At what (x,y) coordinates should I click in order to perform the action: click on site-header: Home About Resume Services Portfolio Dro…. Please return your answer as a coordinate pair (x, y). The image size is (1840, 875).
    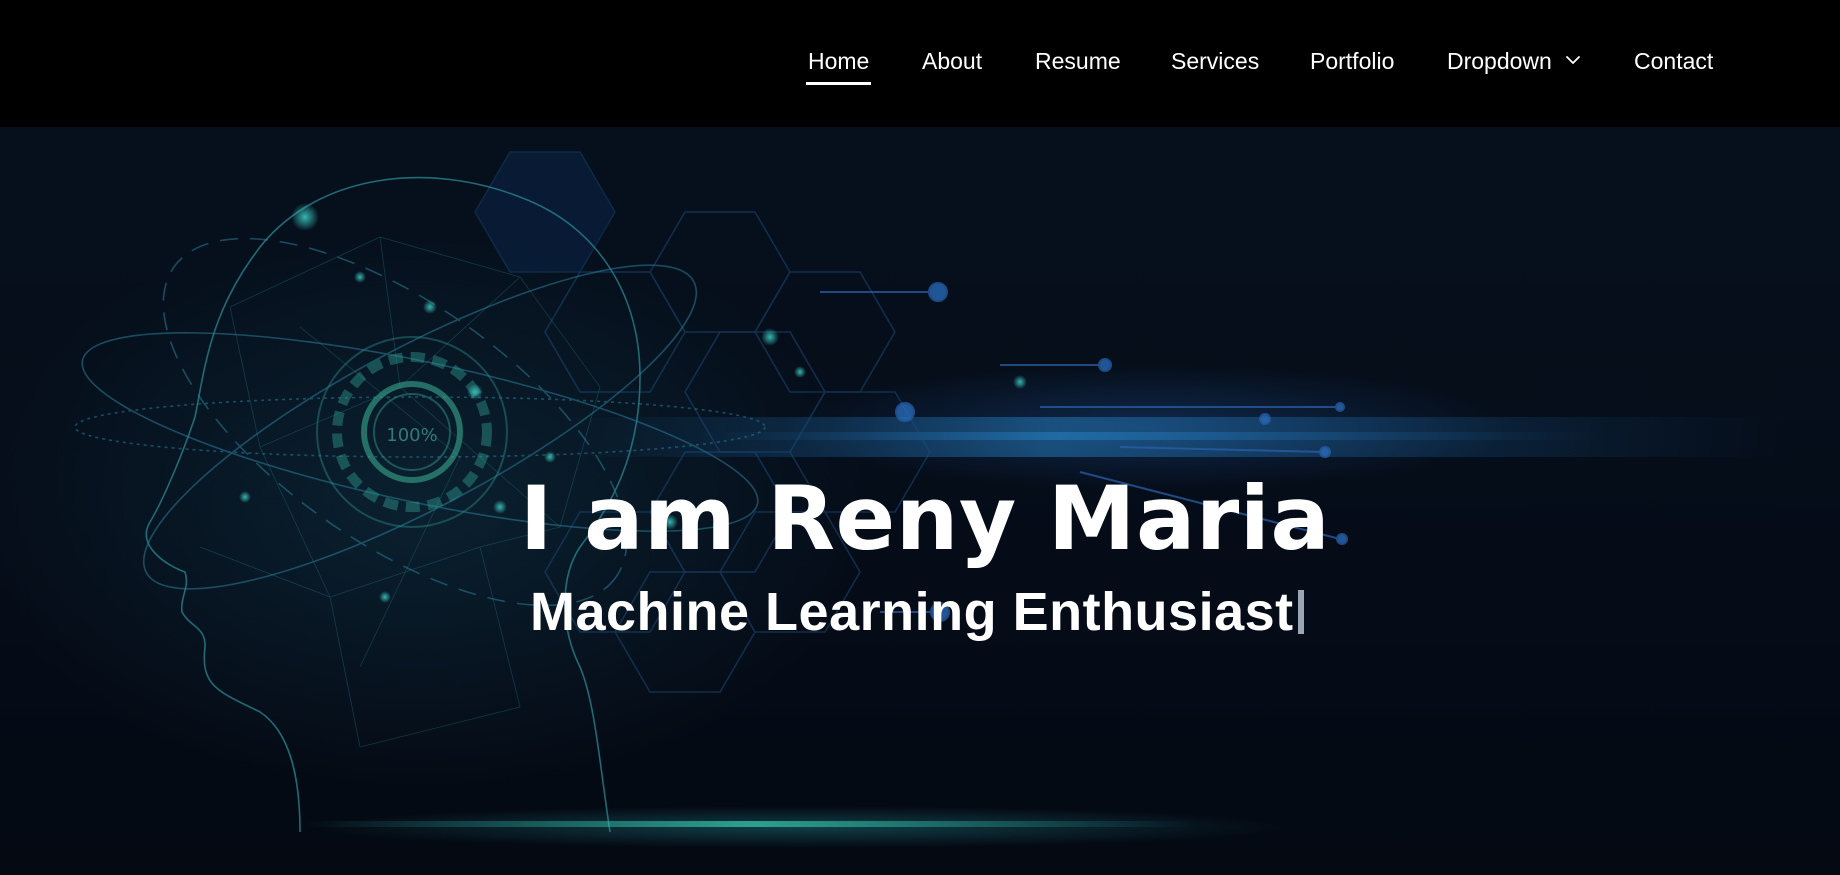
    Looking at the image, I should click on (920, 63).